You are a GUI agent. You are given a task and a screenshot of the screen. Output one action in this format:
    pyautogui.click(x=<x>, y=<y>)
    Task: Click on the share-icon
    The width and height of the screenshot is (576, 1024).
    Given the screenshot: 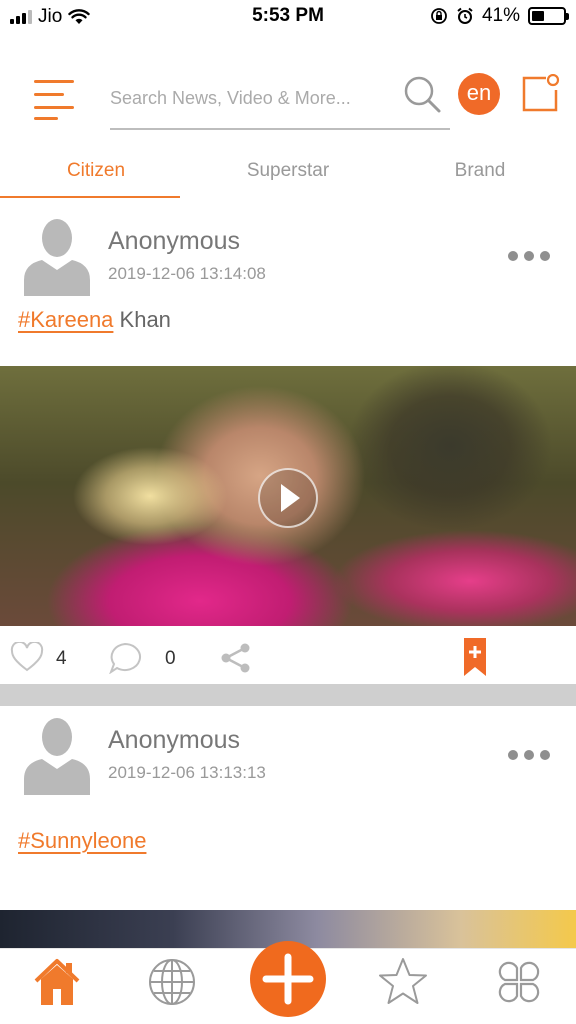 What is the action you would take?
    pyautogui.click(x=236, y=658)
    